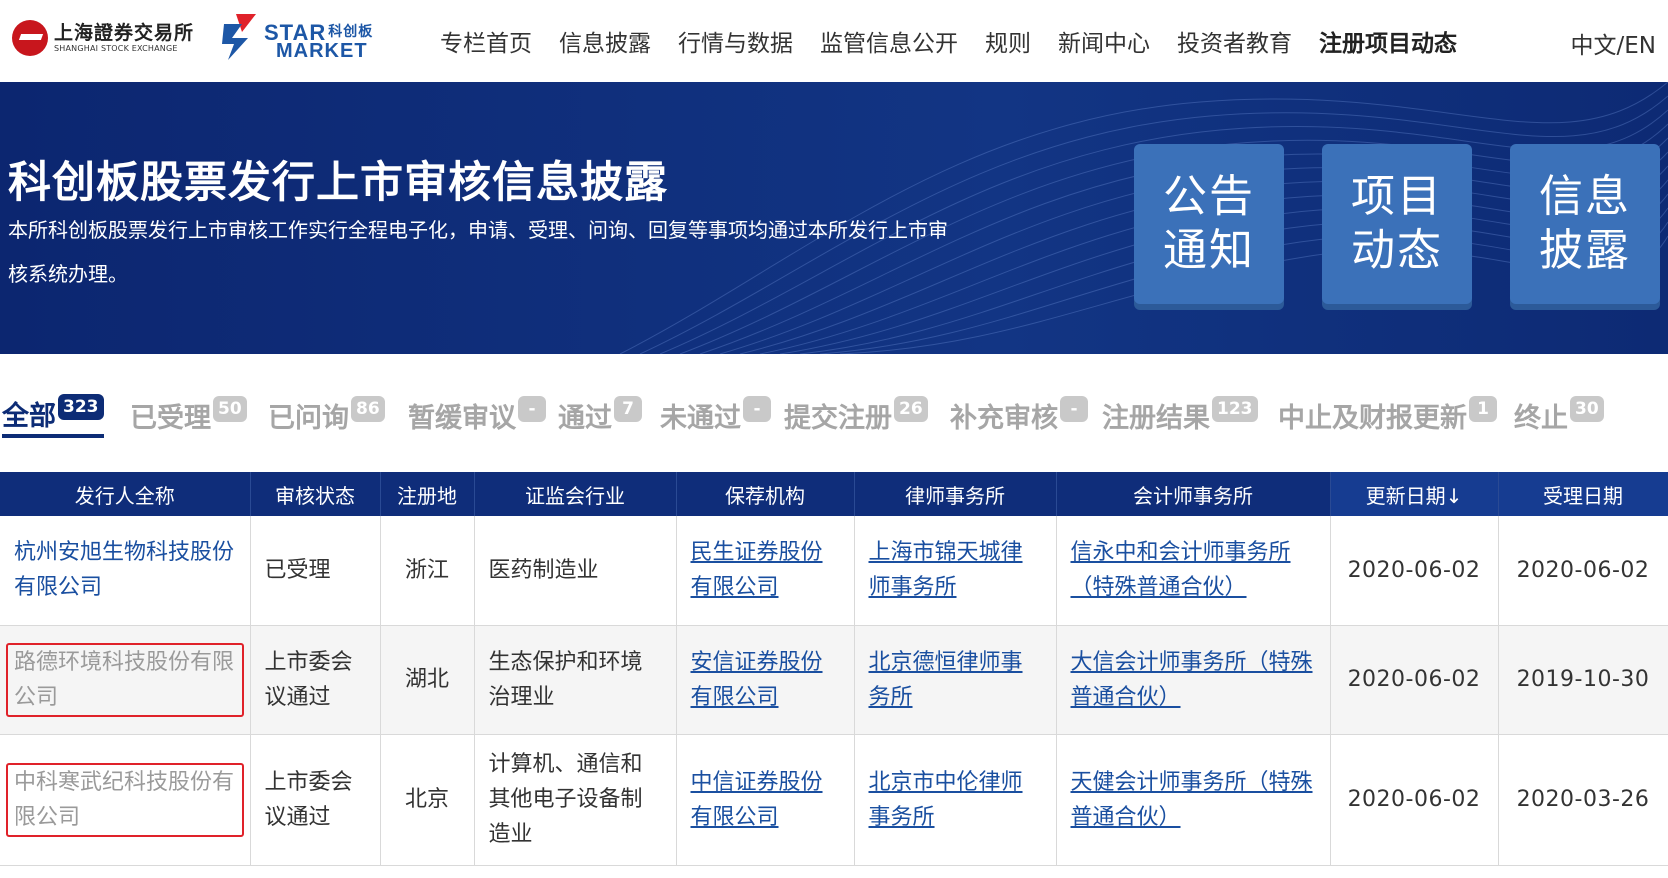 This screenshot has height=878, width=1668. I want to click on industry-cell: 生态保护和环境治理业, so click(575, 680).